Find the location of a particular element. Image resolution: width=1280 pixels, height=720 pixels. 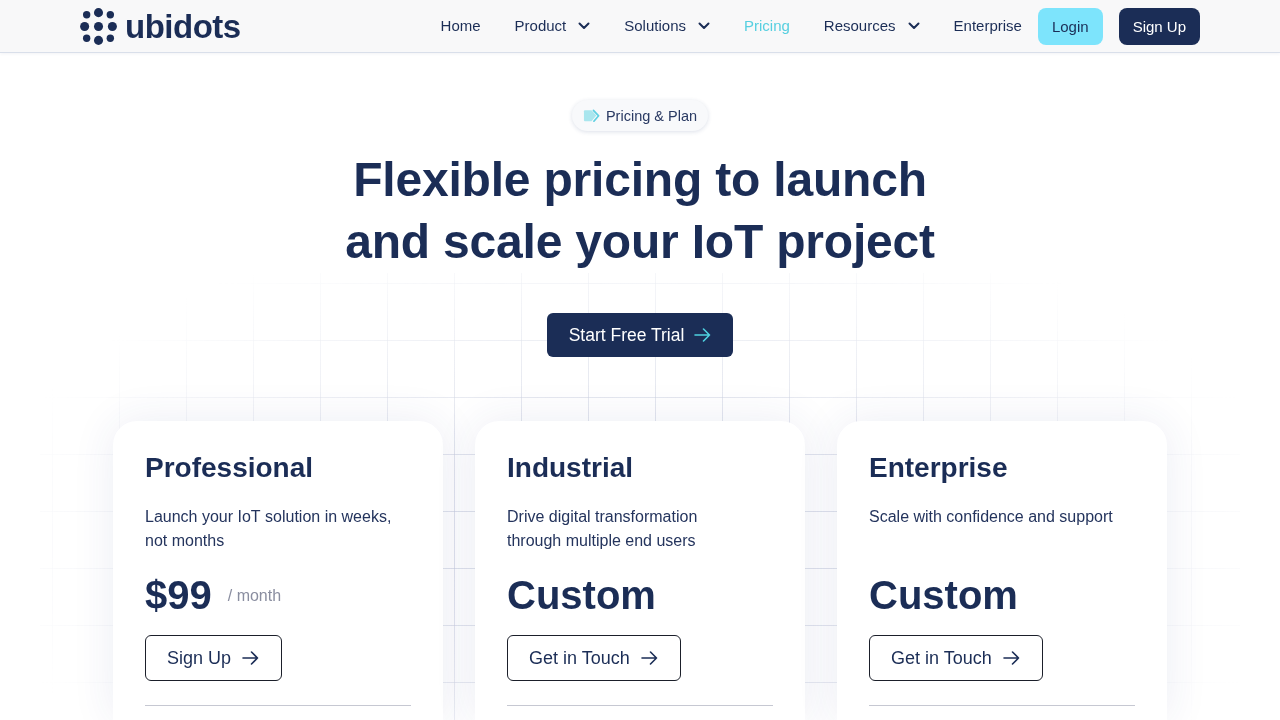

sign-up-button: Sign Up is located at coordinates (1159, 26).